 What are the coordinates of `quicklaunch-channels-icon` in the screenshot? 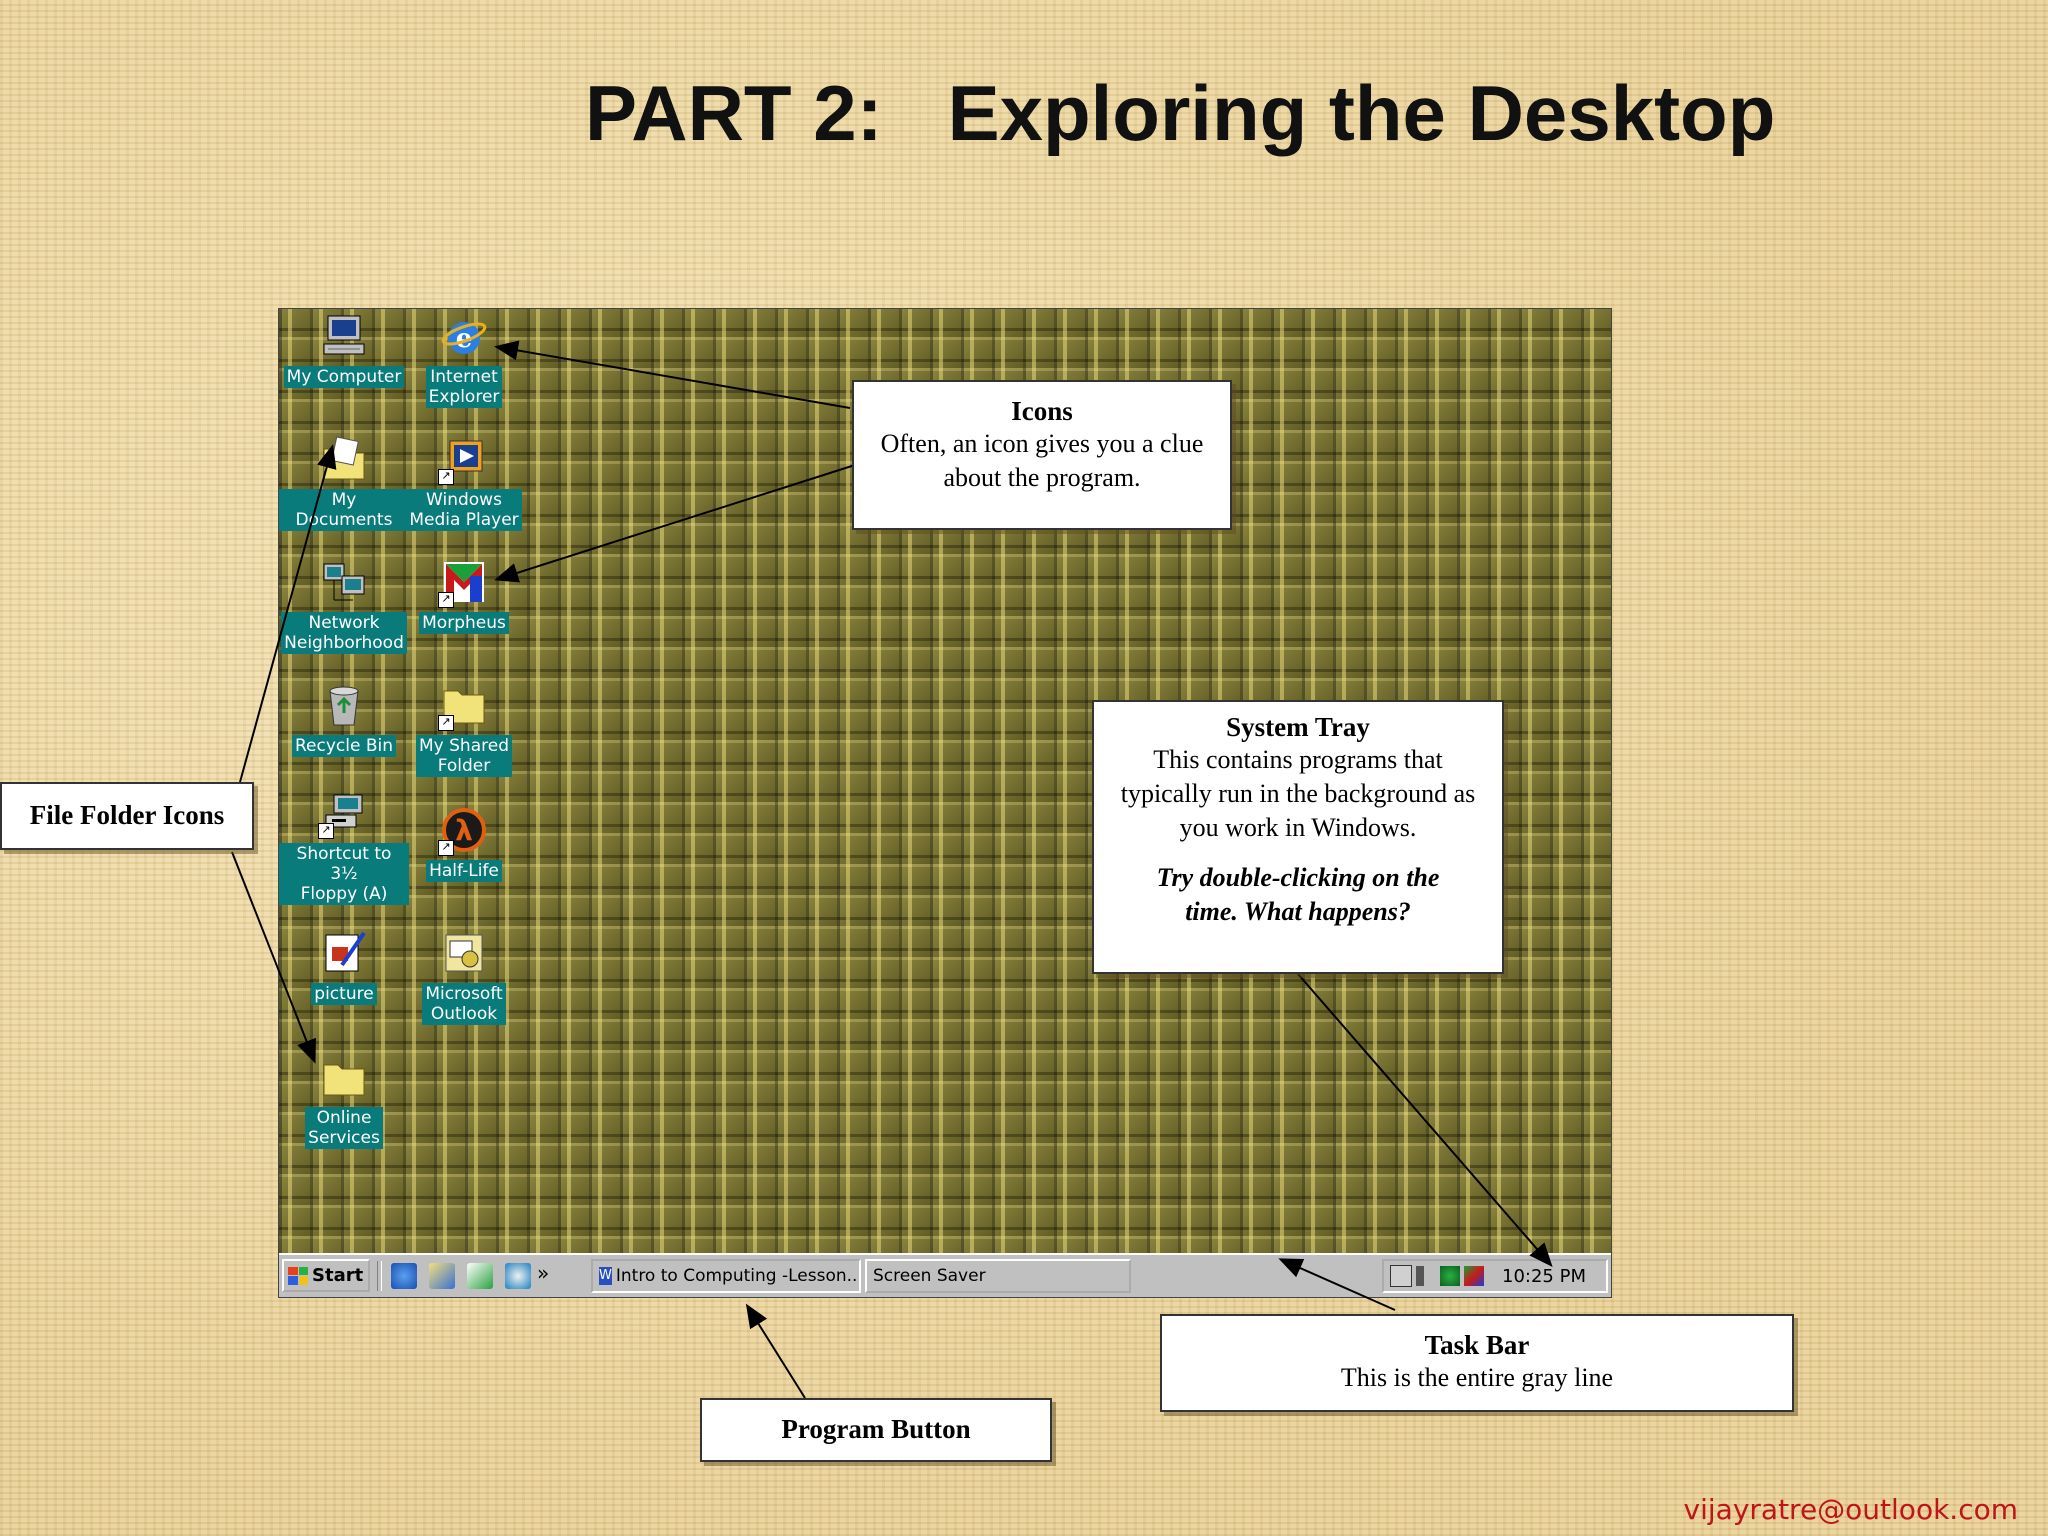 It's located at (518, 1276).